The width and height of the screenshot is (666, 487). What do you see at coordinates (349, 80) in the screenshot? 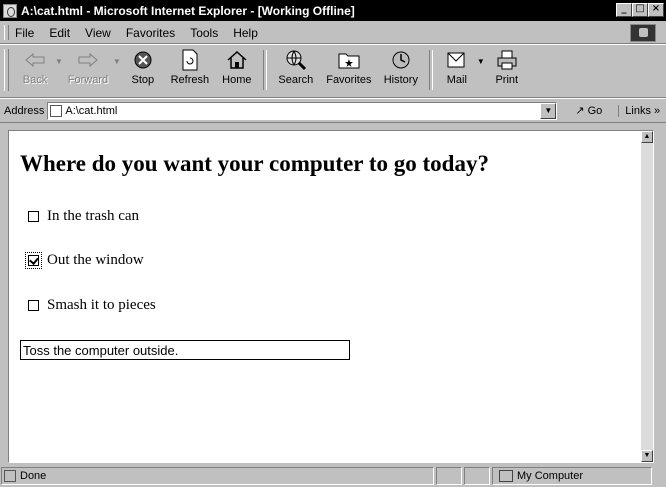
I see `favorites-label: Favorites` at bounding box center [349, 80].